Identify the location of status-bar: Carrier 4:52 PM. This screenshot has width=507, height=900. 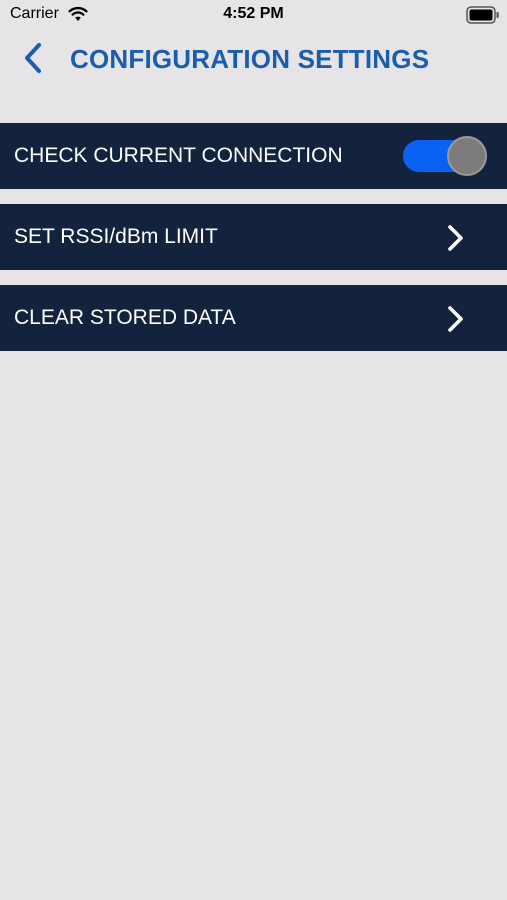
(253, 15).